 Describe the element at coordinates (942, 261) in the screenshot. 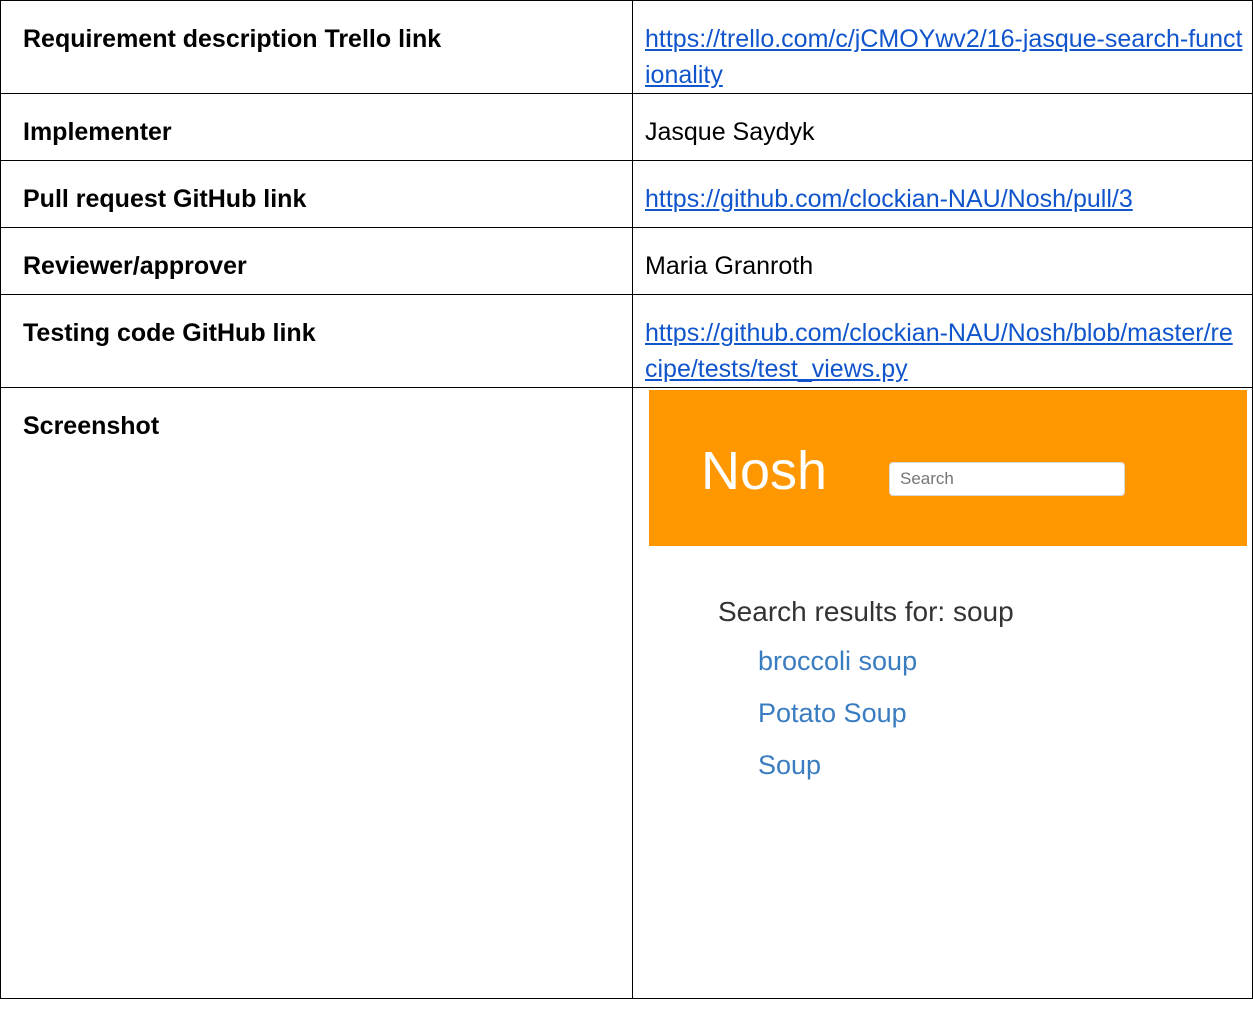

I see `value-cell: Maria Granroth` at that location.